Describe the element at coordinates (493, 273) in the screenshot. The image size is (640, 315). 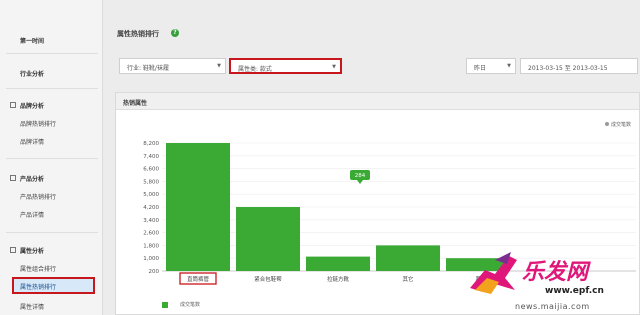
I see `horse-logo-icon` at that location.